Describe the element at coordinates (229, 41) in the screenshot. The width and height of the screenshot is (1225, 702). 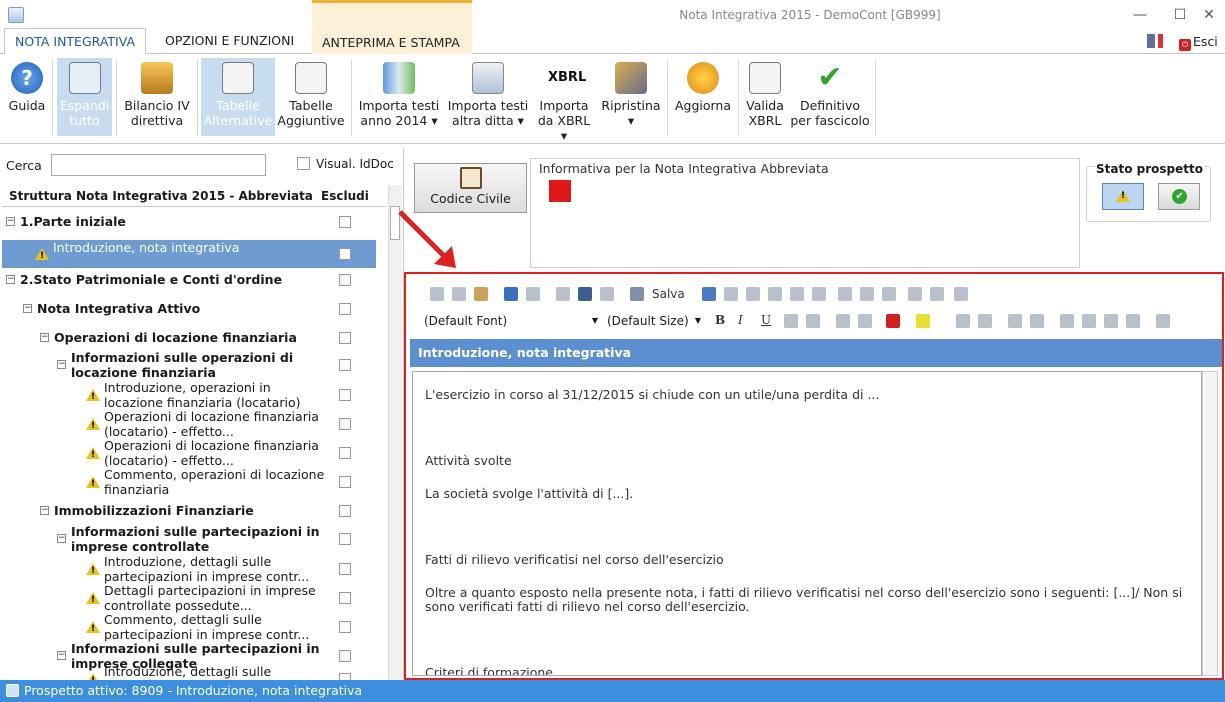
I see `tab-opzioni-funzioni: OPZIONI E FUNZIONI` at that location.